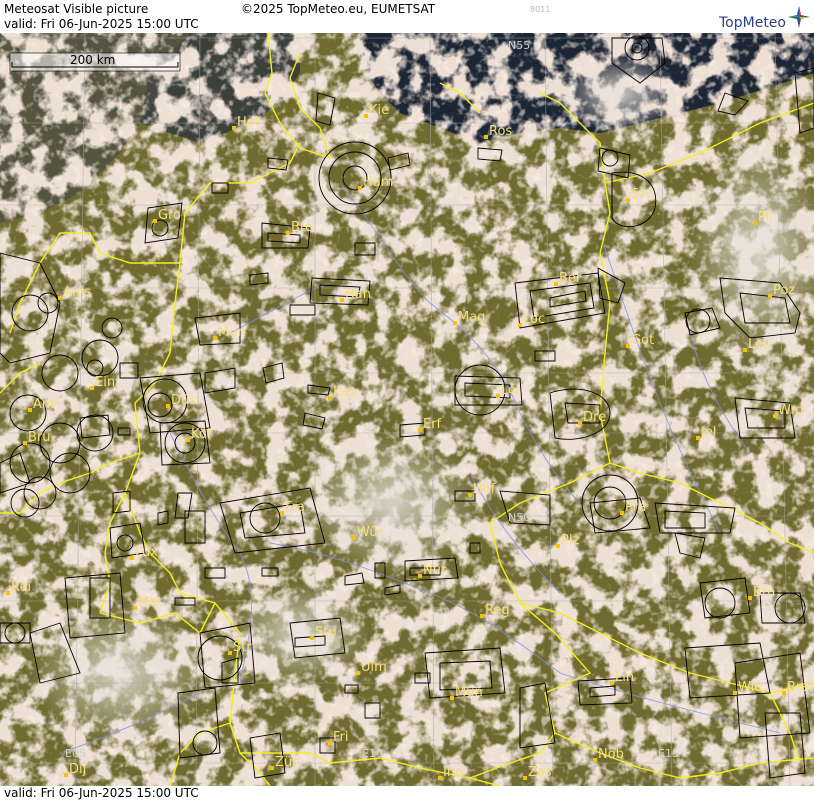 The width and height of the screenshot is (814, 801). Describe the element at coordinates (611, 754) in the screenshot. I see `city-label-nob: Nöb` at that location.